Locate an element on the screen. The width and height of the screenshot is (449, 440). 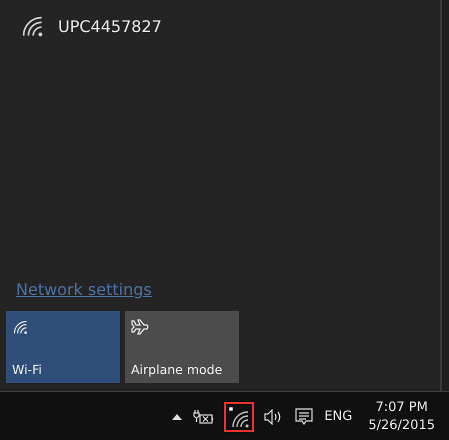
airplane-icon is located at coordinates (140, 327).